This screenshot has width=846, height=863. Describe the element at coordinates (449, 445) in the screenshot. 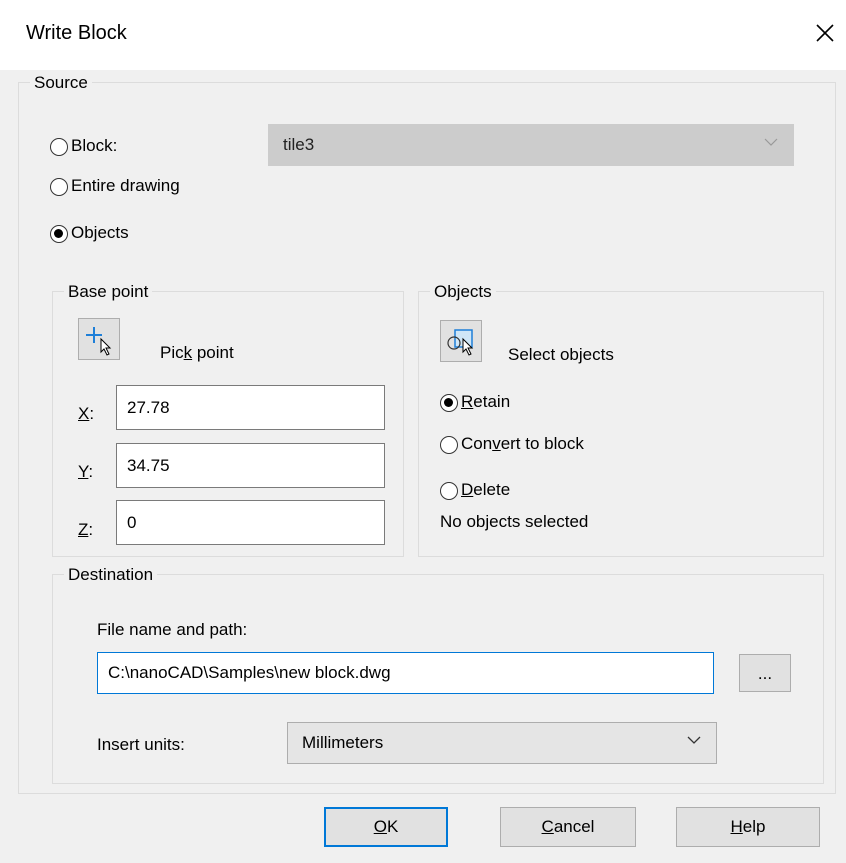

I see `convert-to-block-radio` at that location.